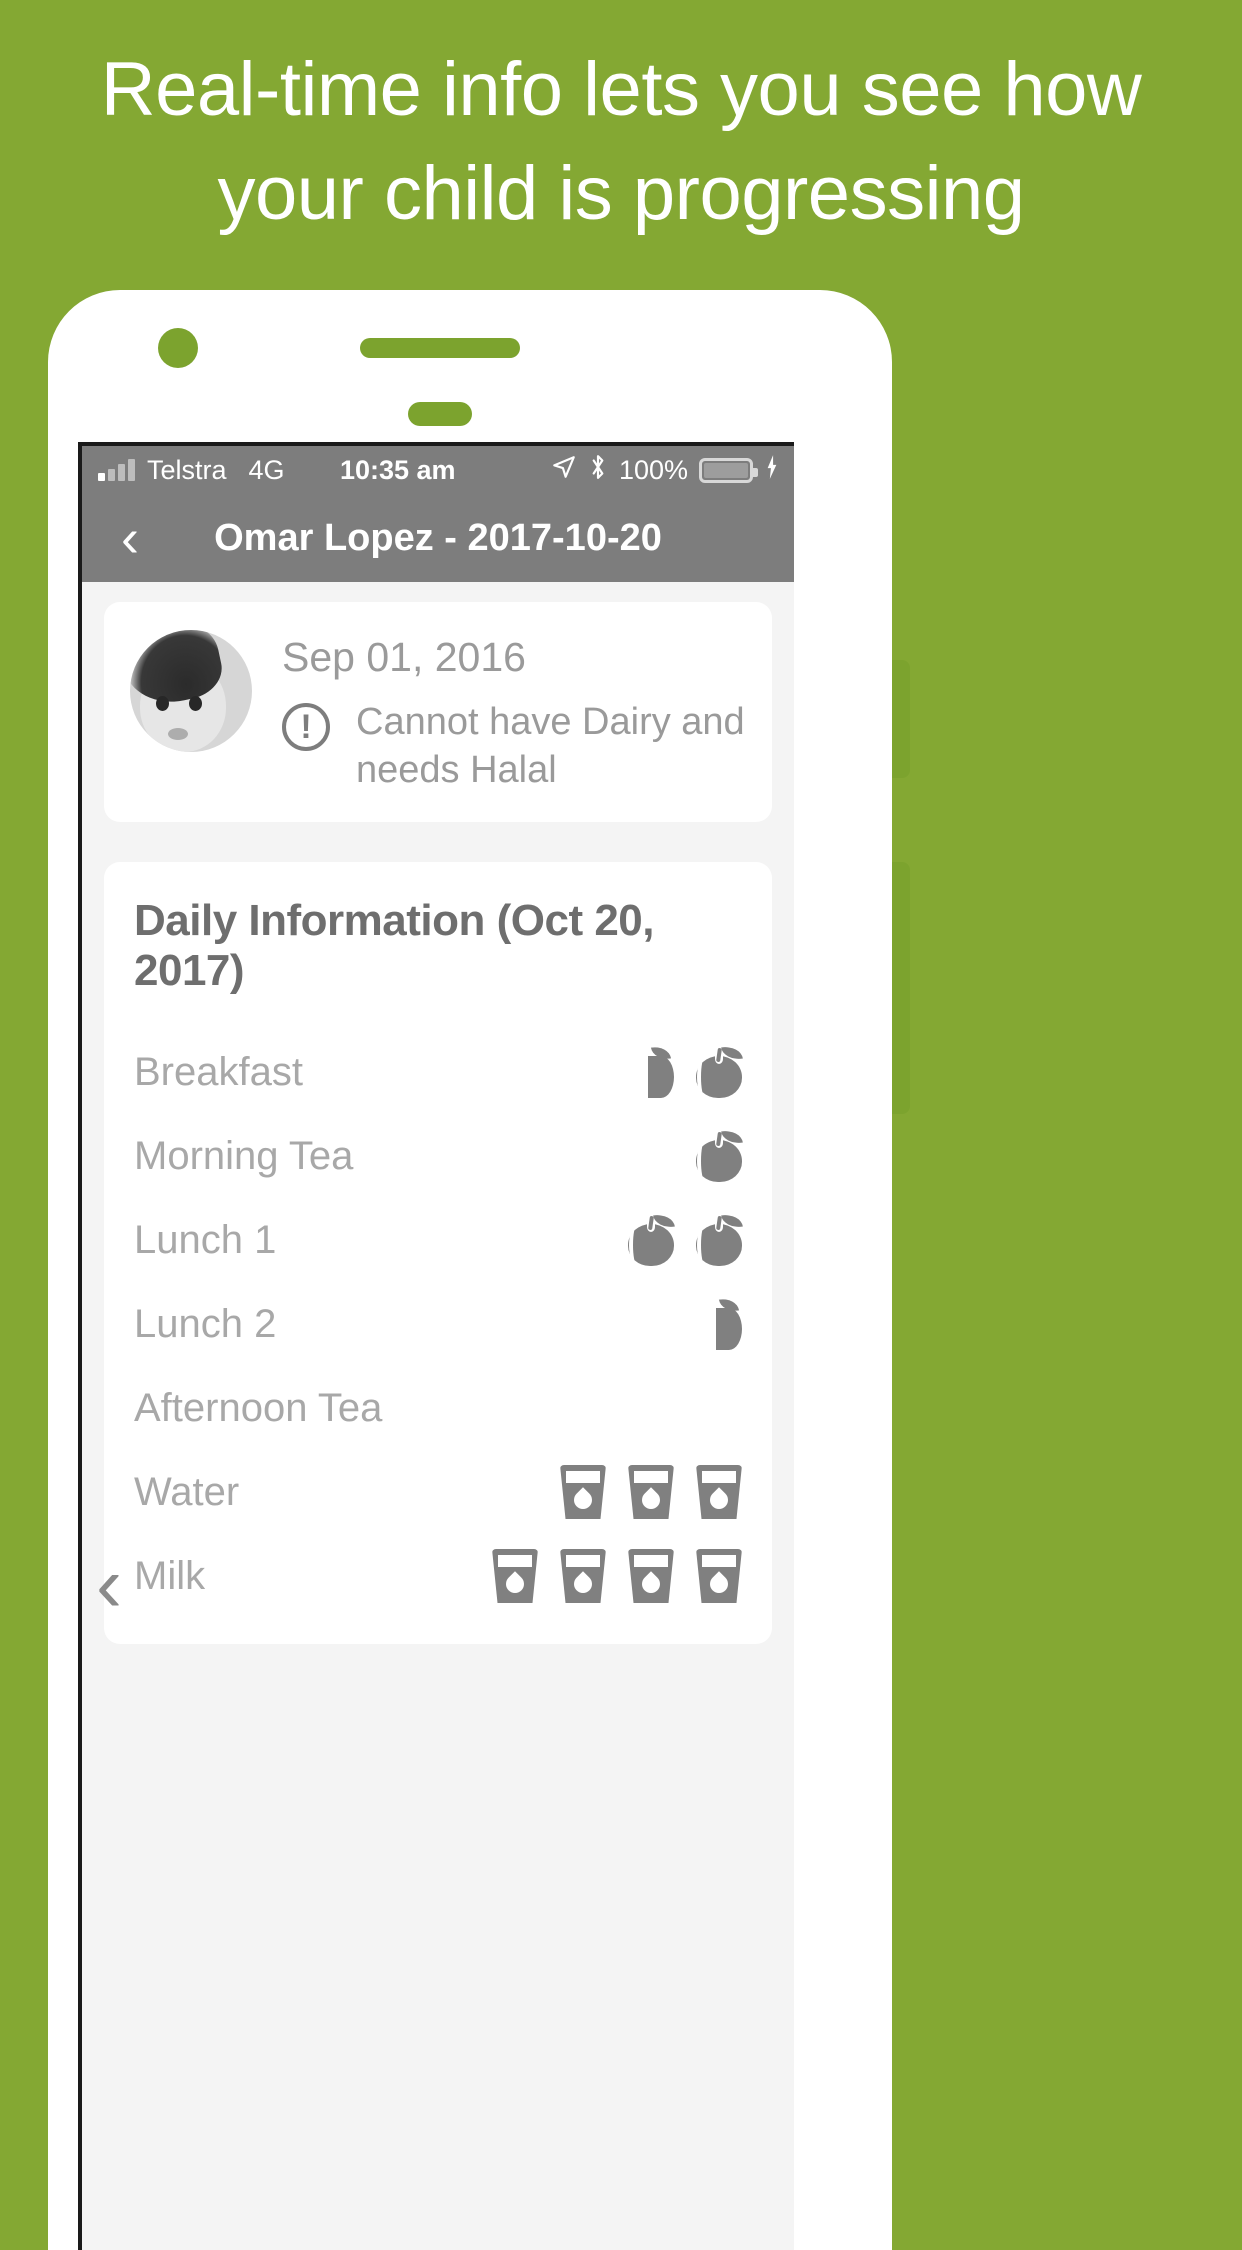 The image size is (1242, 2250). Describe the element at coordinates (564, 470) in the screenshot. I see `location-arrow-icon` at that location.